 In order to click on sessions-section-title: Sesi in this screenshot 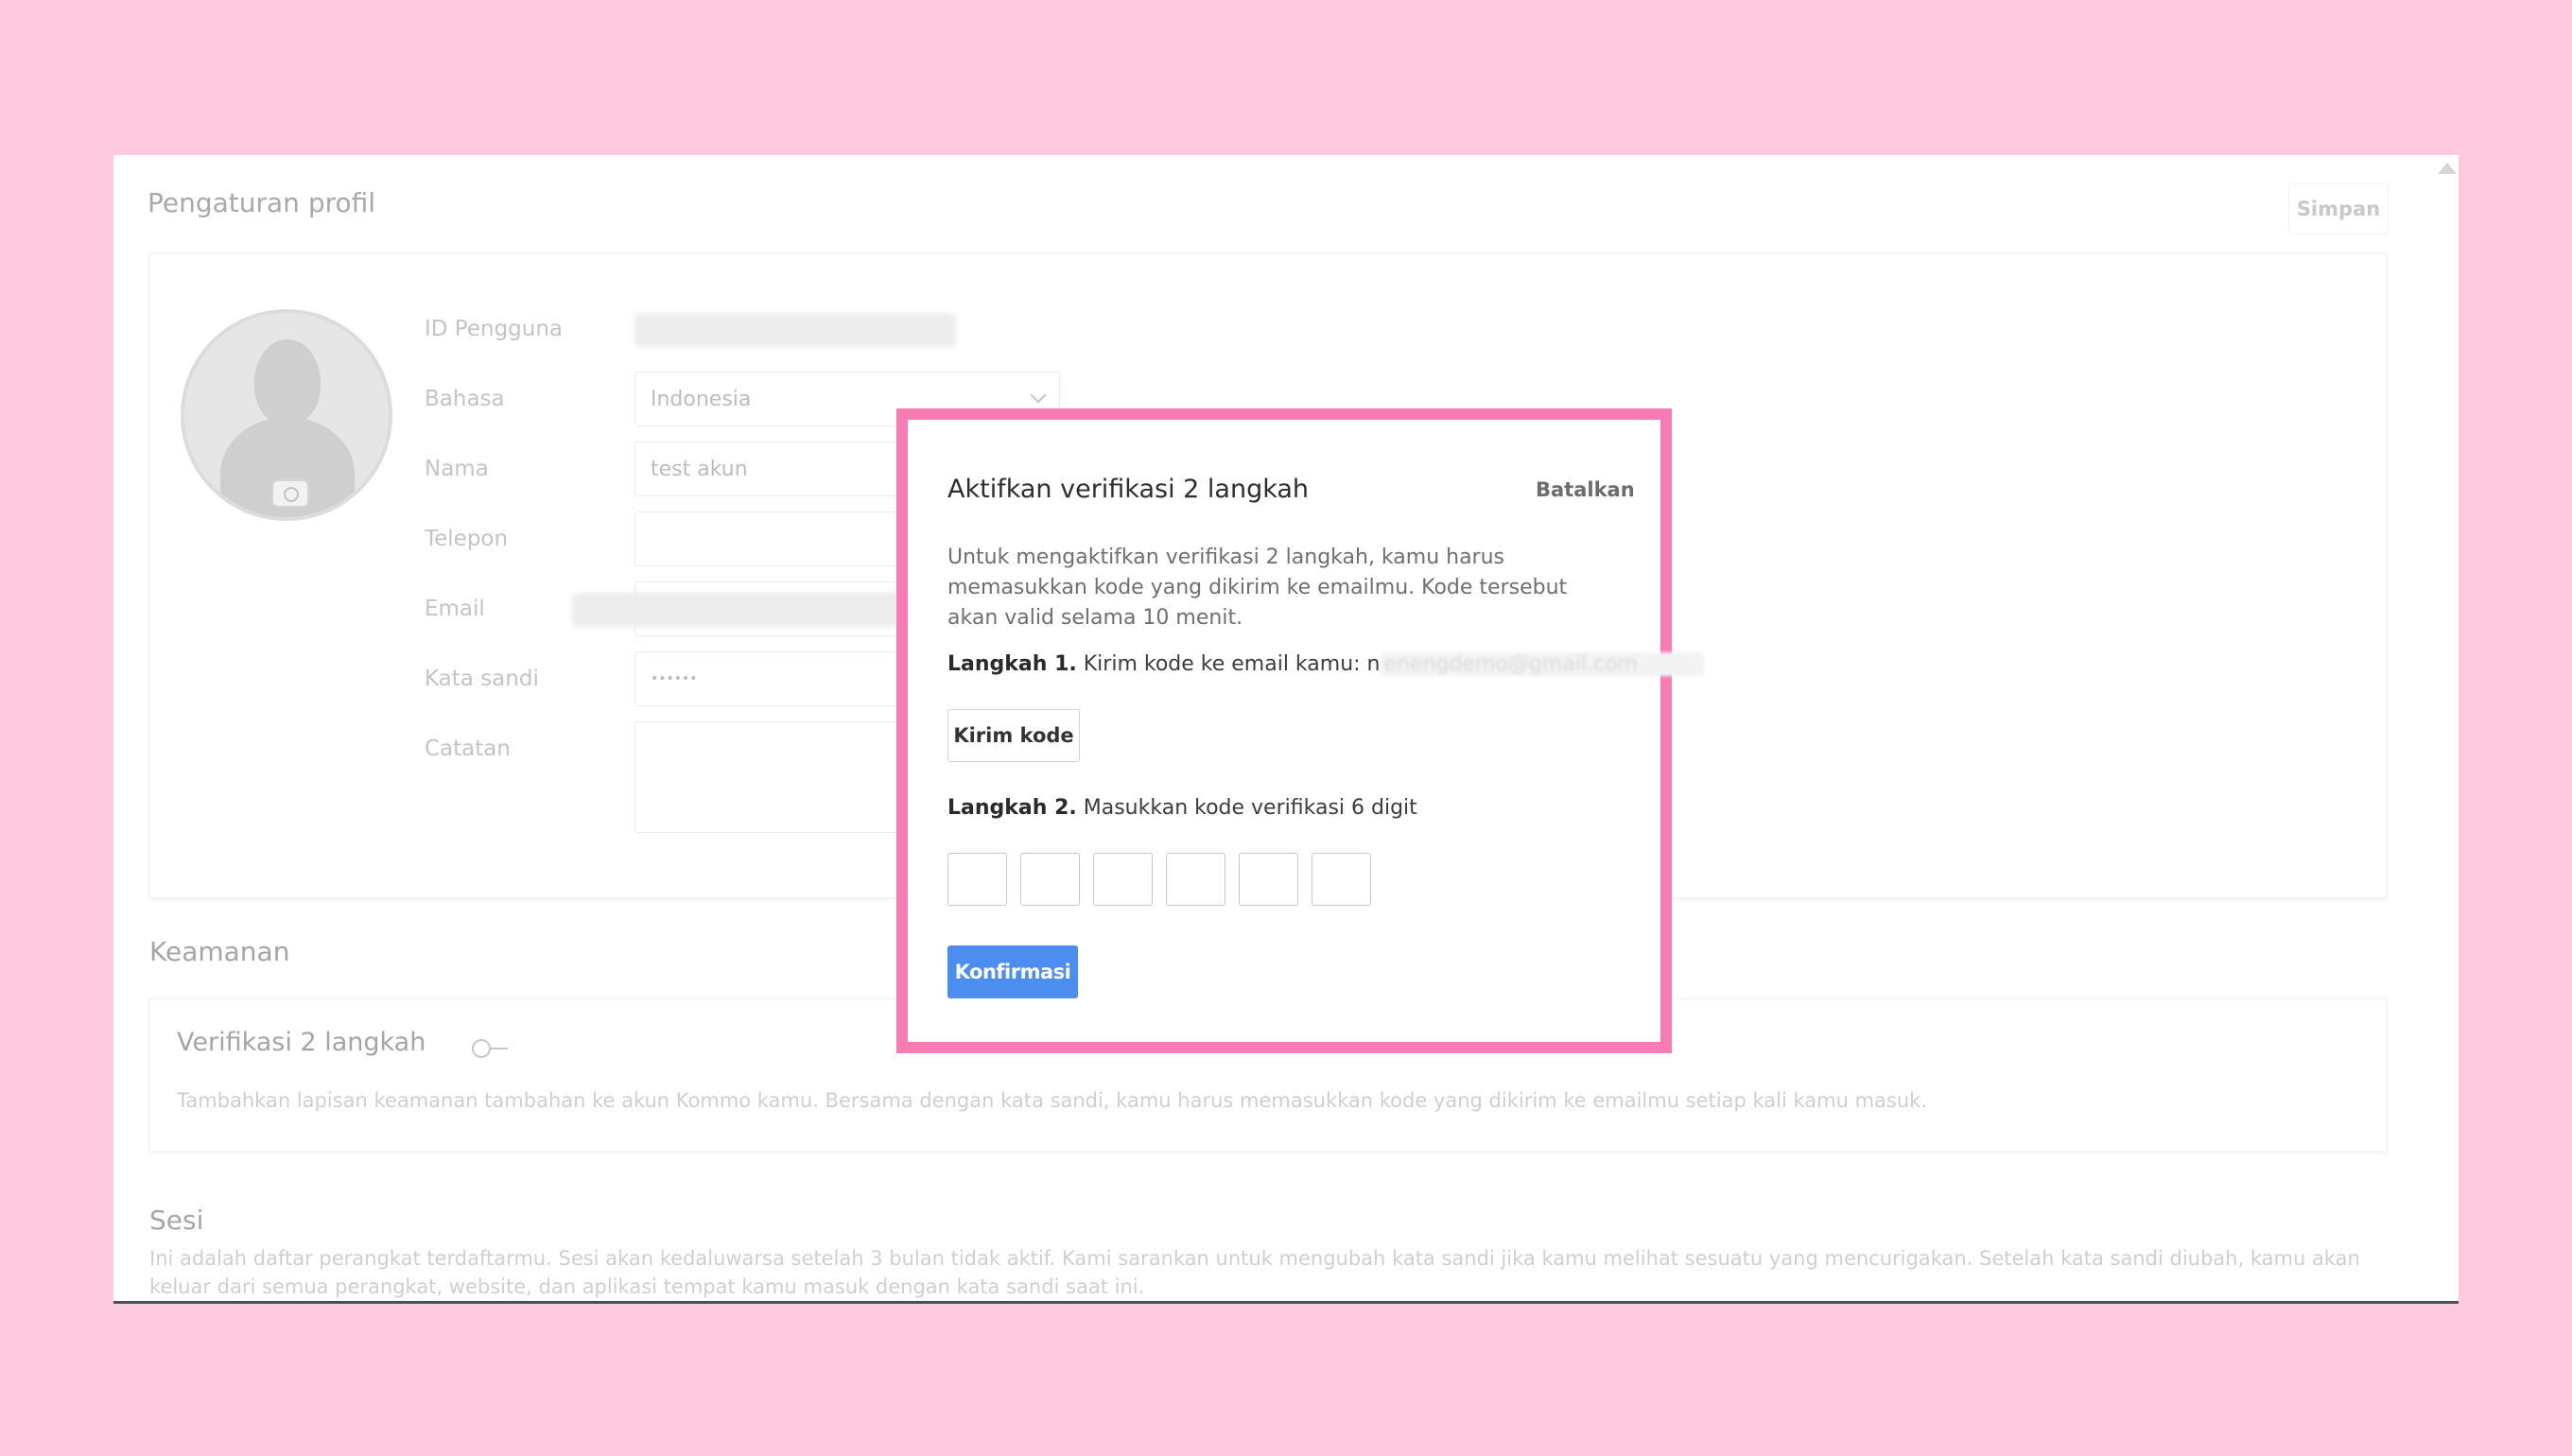, I will do `click(176, 1220)`.